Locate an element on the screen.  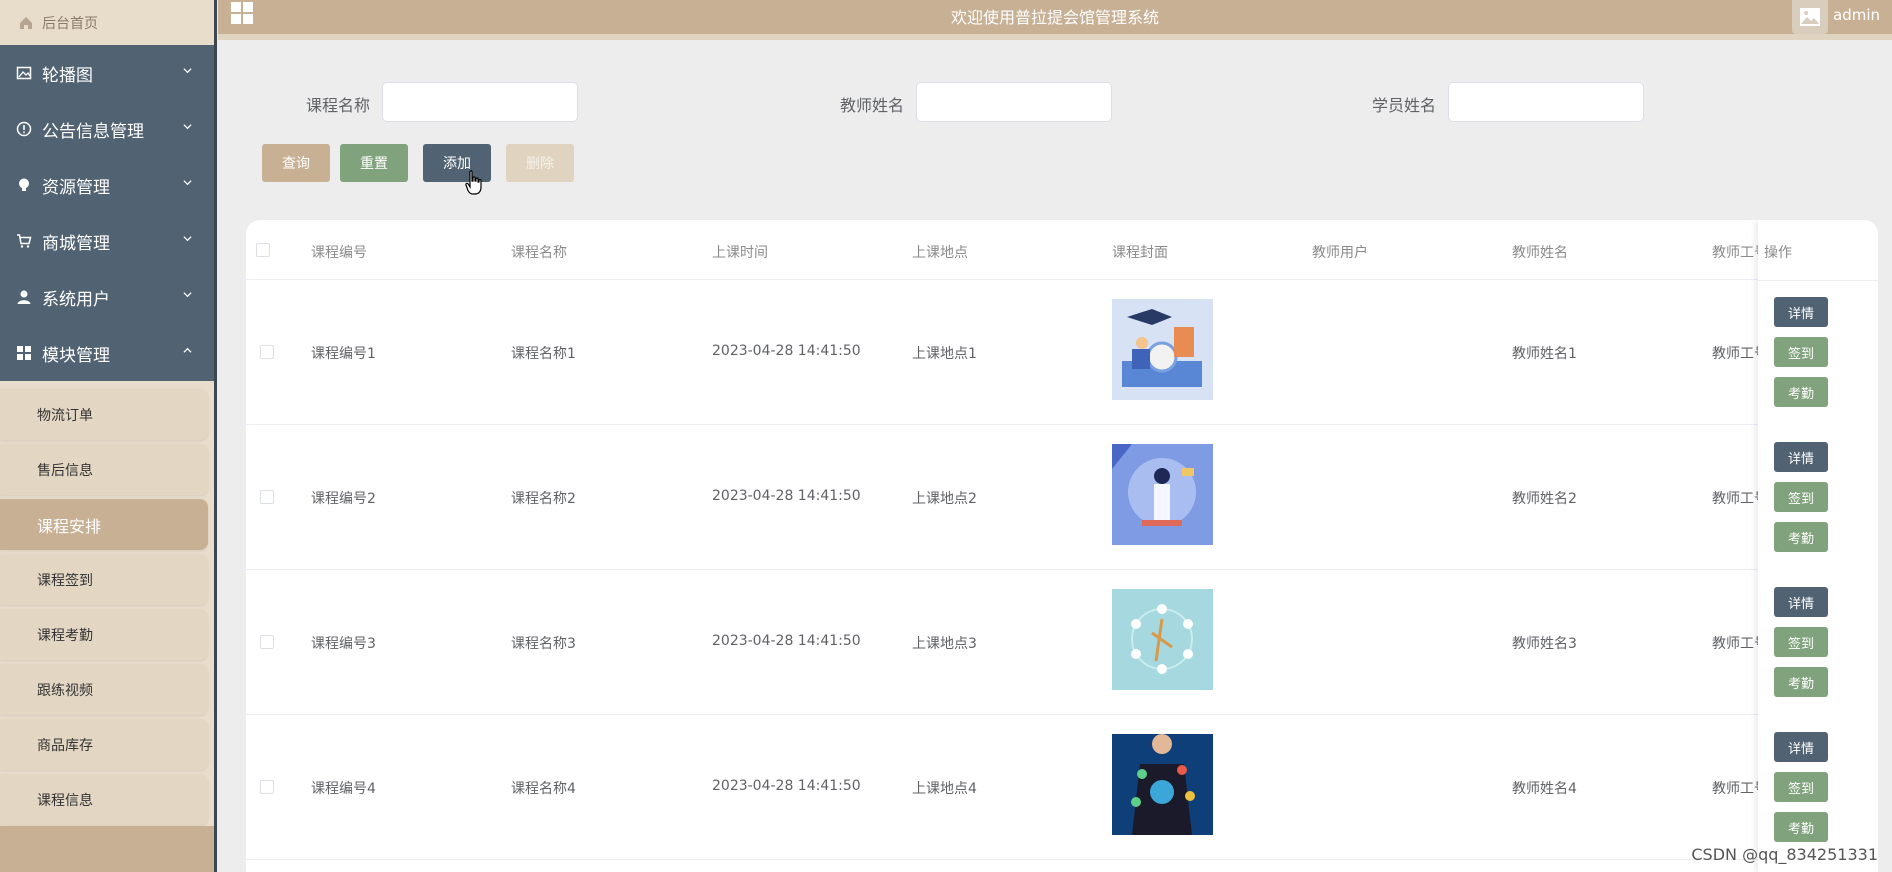
select-all-checkbox is located at coordinates (263, 250).